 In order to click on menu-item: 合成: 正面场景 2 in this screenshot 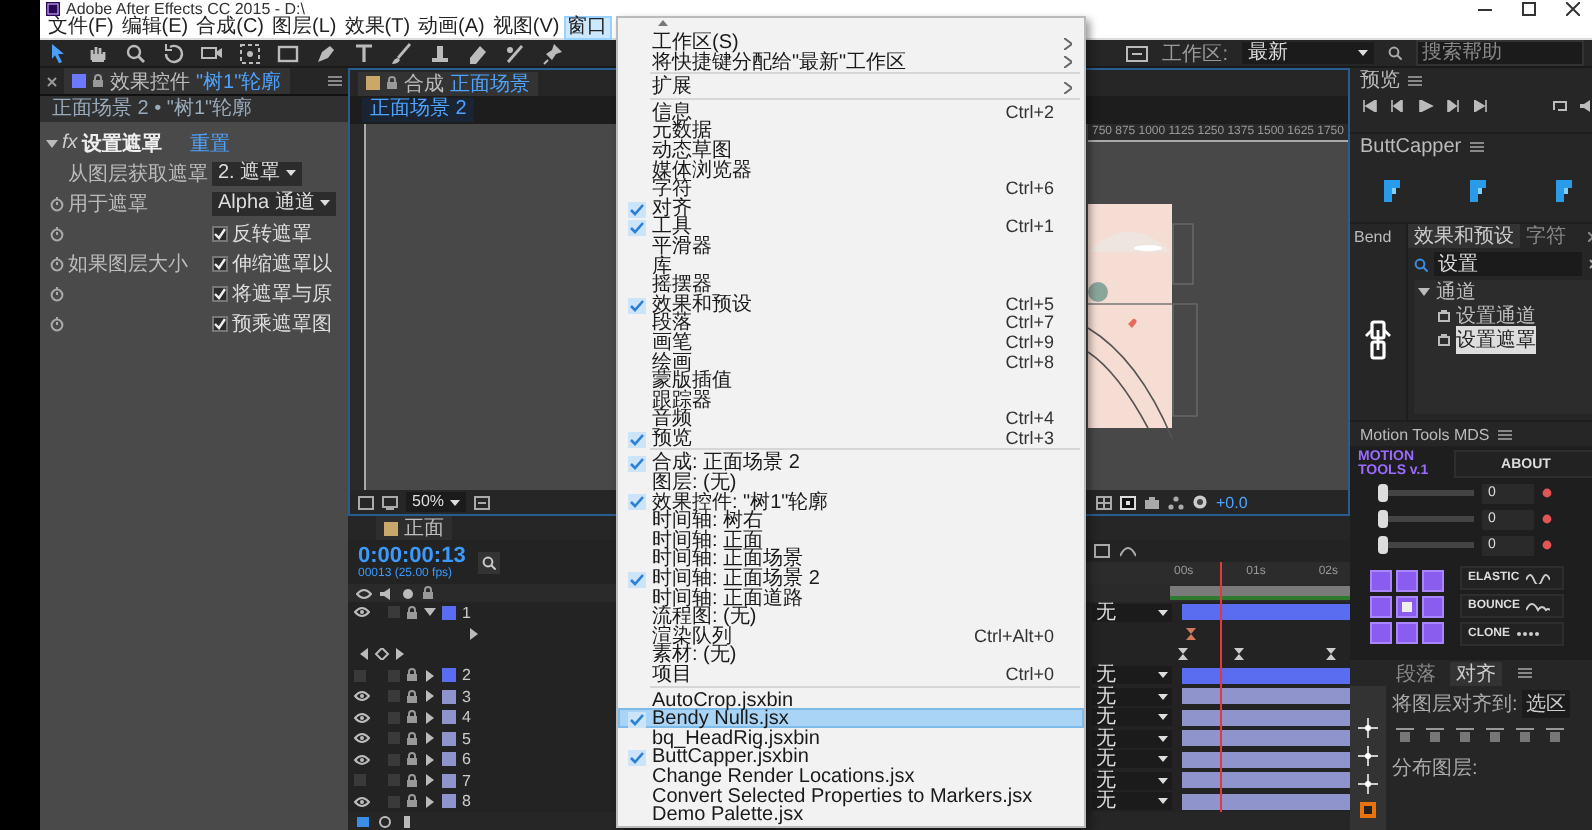, I will do `click(851, 462)`.